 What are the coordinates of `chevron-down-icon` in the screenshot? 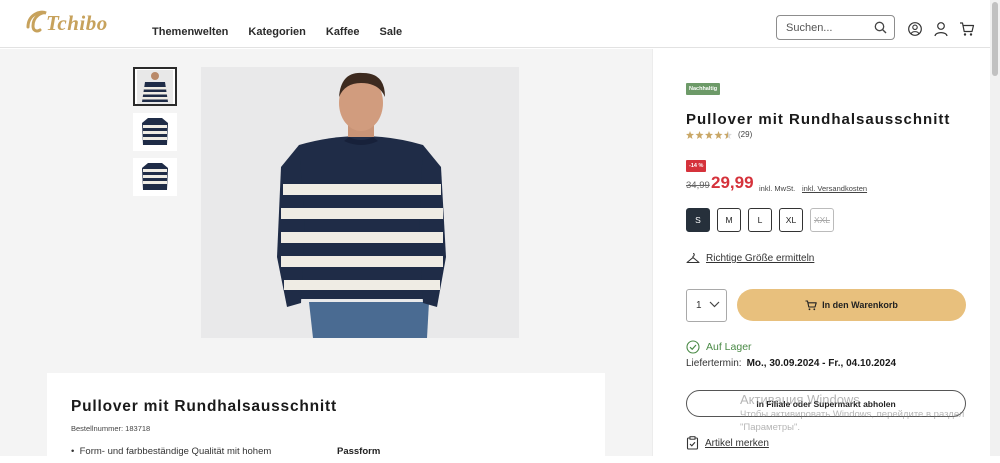 It's located at (714, 304).